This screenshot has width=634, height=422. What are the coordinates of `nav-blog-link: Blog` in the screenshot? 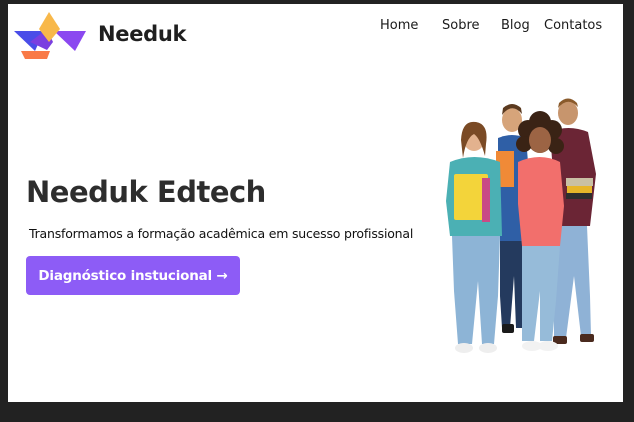 It's located at (515, 25).